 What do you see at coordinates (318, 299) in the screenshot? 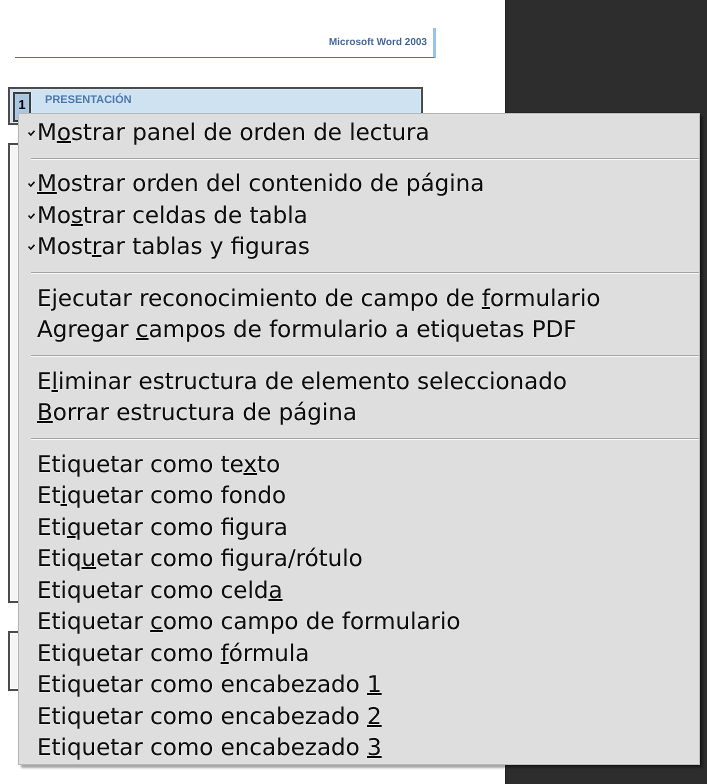
I see `menu-item: Ejecutar reconocimiento de campo de formulario` at bounding box center [318, 299].